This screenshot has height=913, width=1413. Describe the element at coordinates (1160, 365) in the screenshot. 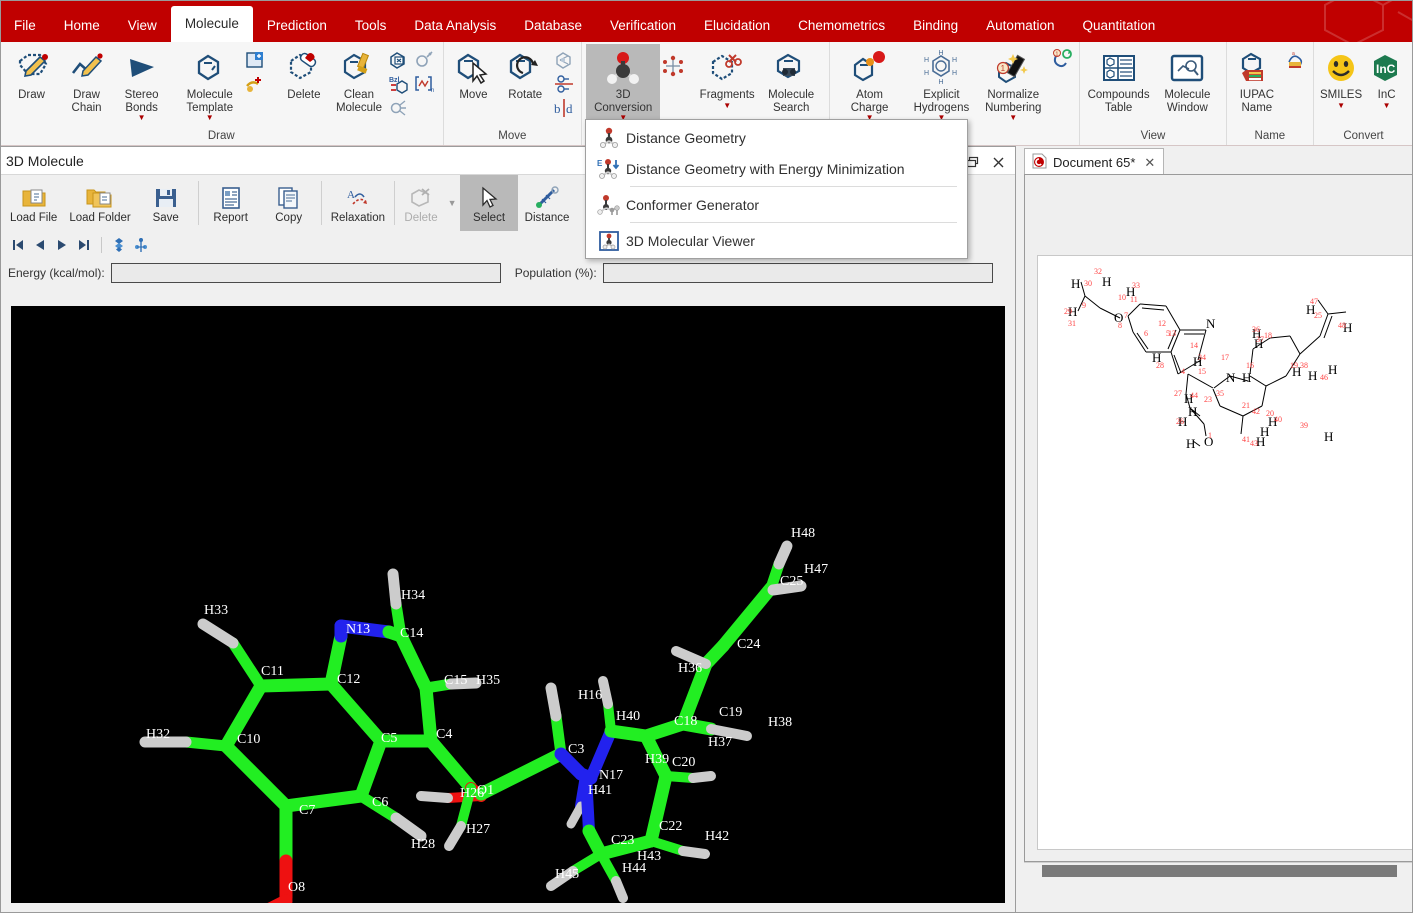

I see `svg-text: 28` at that location.